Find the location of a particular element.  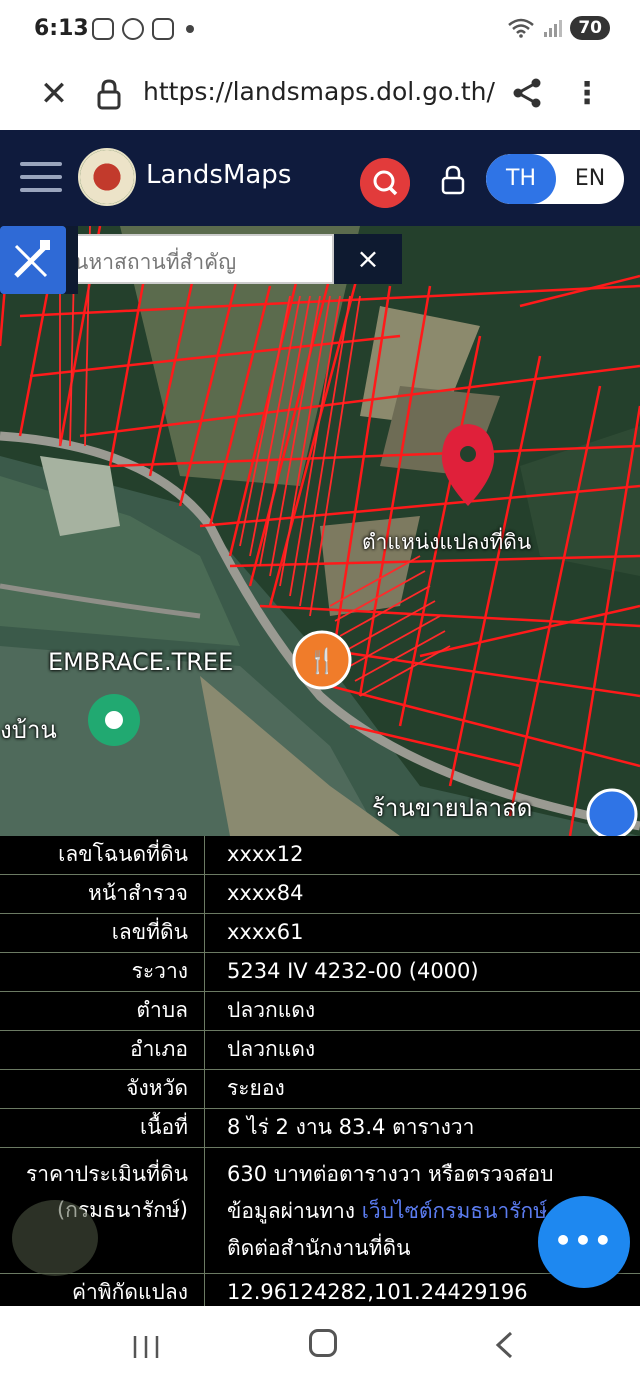

row-value: 8 ไร่ 2 งาน 83.4 ตารางวา is located at coordinates (351, 1127).